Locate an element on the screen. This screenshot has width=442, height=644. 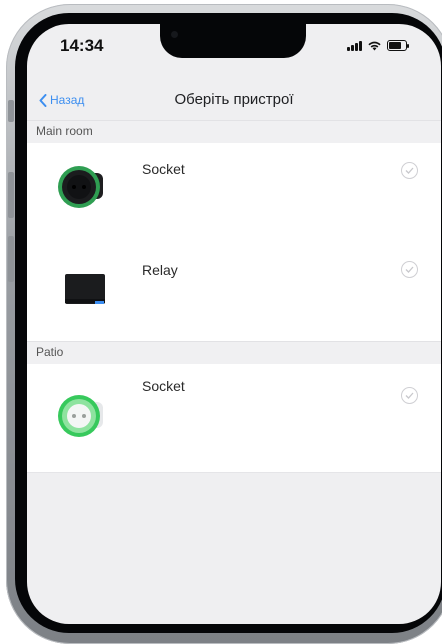
relay-icon is located at coordinates (85, 289).